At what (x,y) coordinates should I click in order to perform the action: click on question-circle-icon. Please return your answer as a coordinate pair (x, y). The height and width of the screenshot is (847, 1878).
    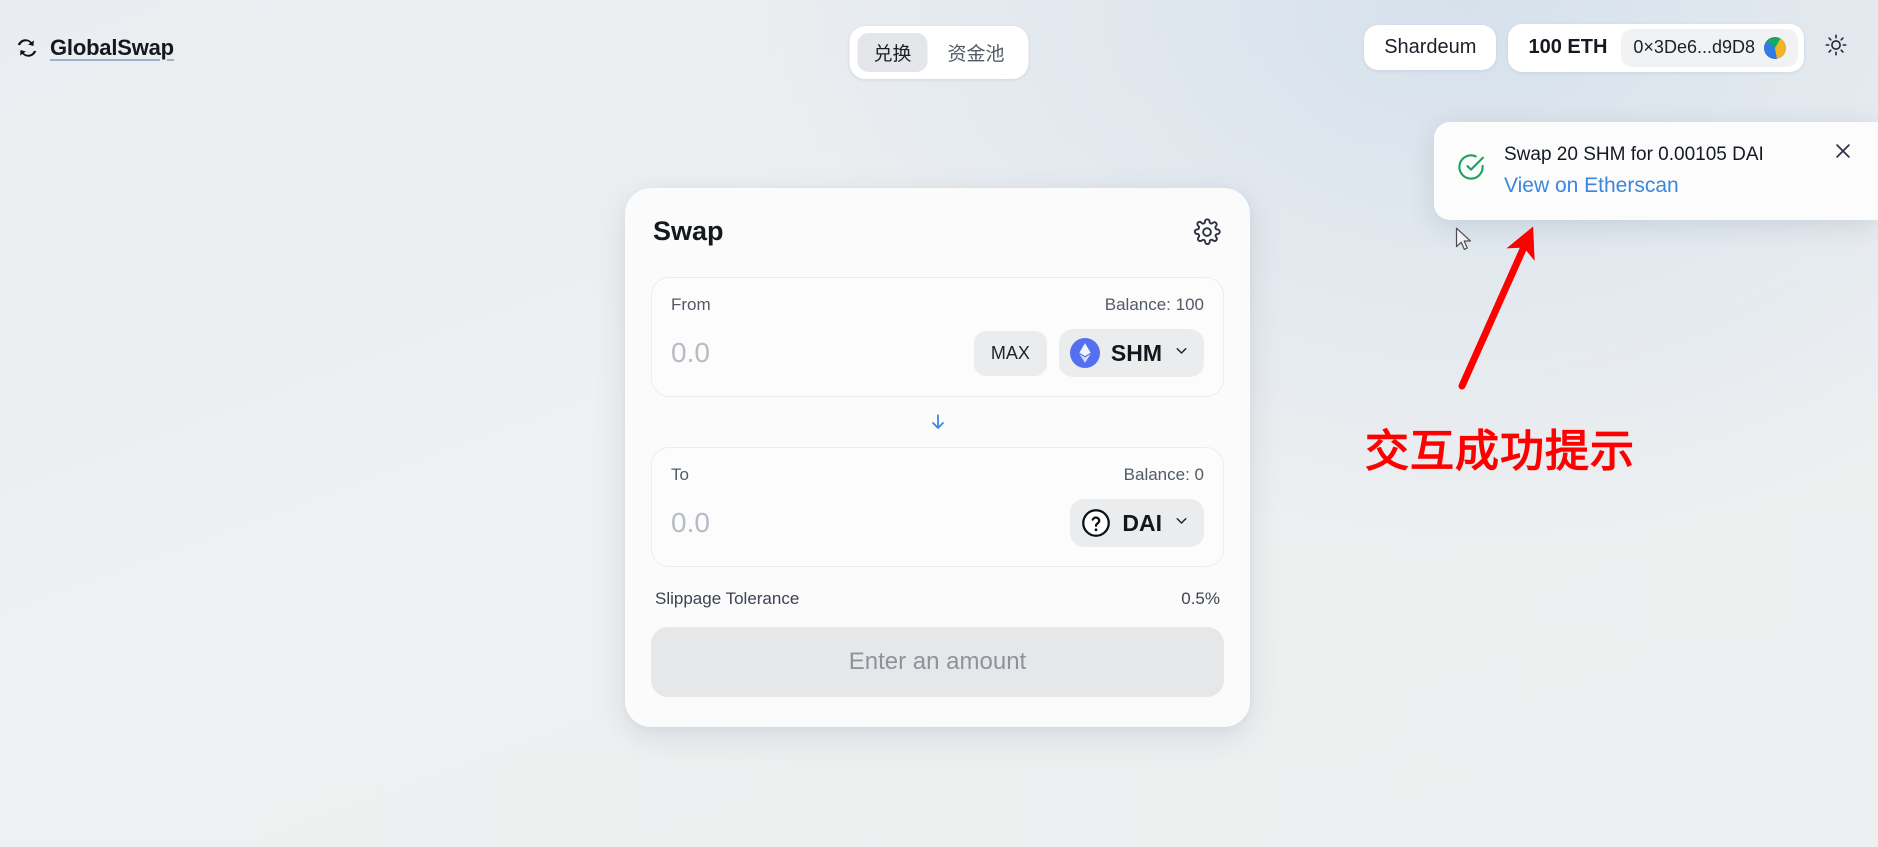
    Looking at the image, I should click on (1096, 523).